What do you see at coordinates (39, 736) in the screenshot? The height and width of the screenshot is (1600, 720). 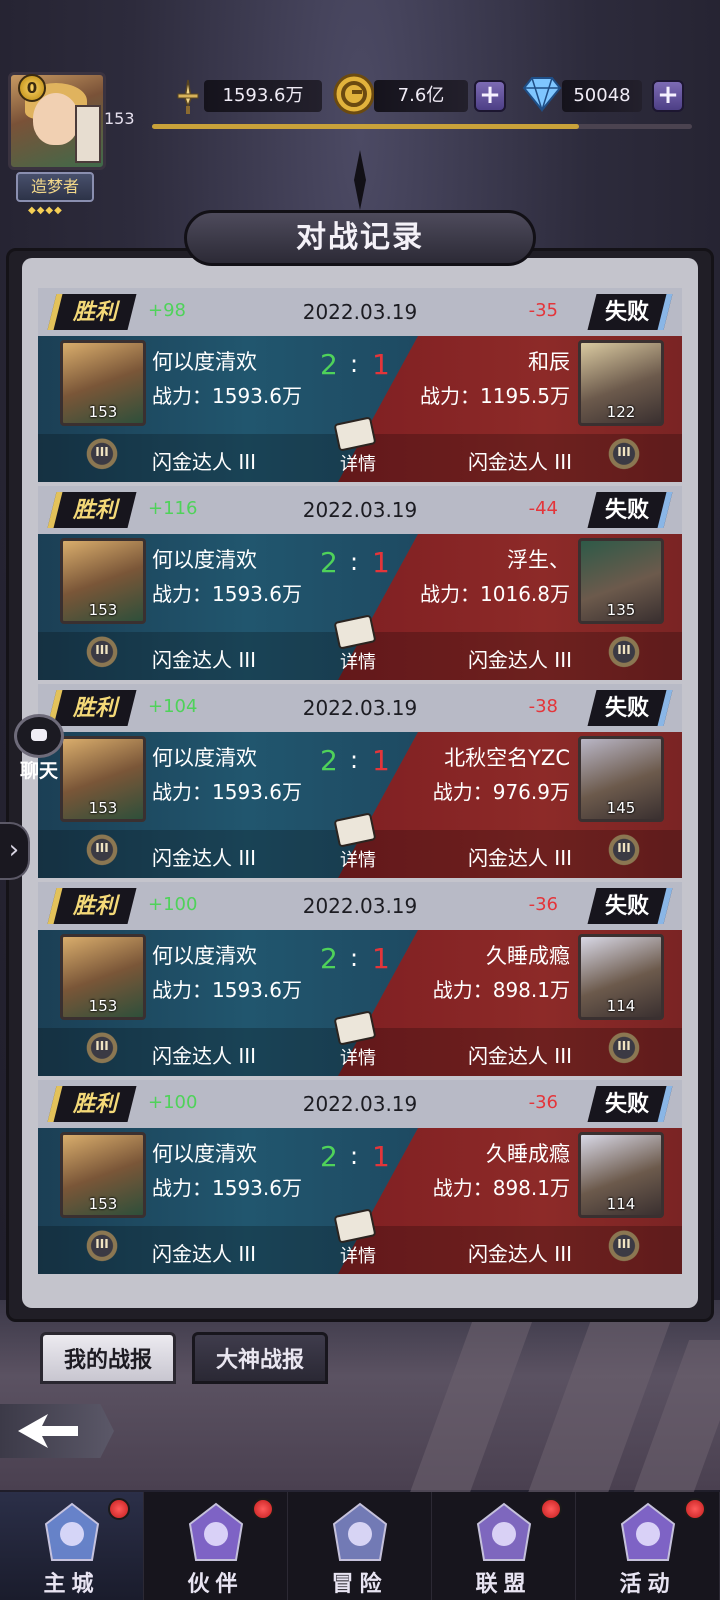 I see `chat-bubble-icon` at bounding box center [39, 736].